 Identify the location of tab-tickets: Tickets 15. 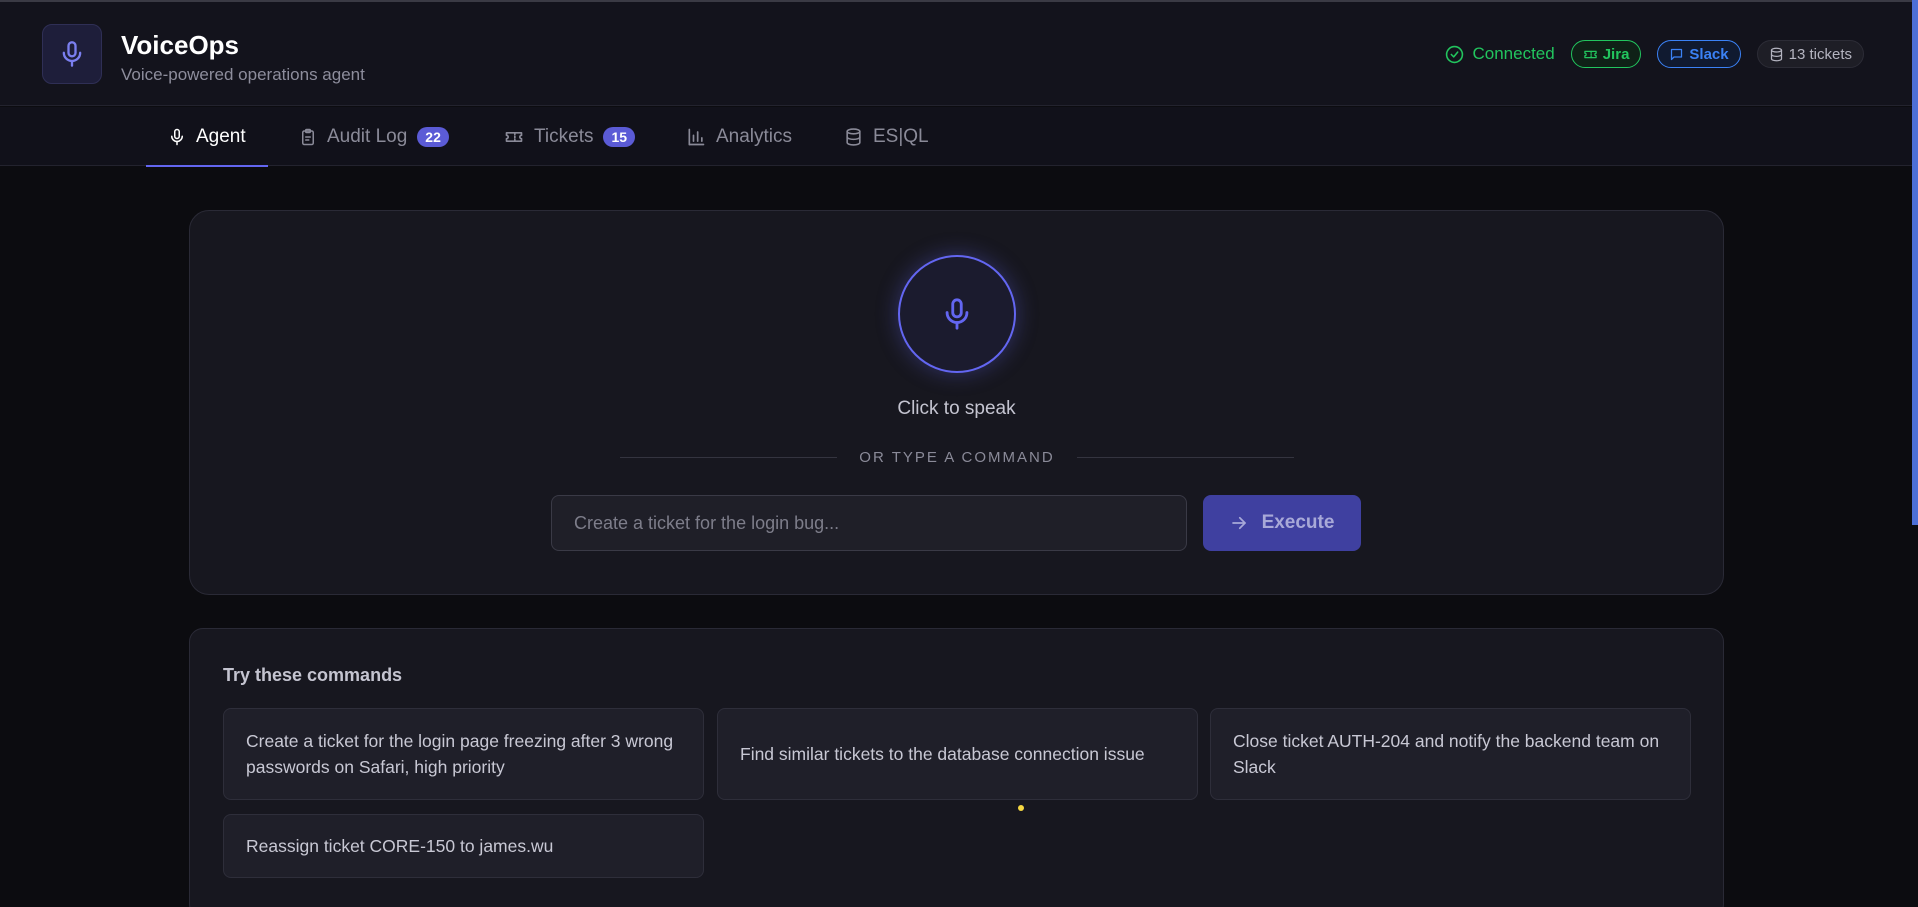
(569, 136).